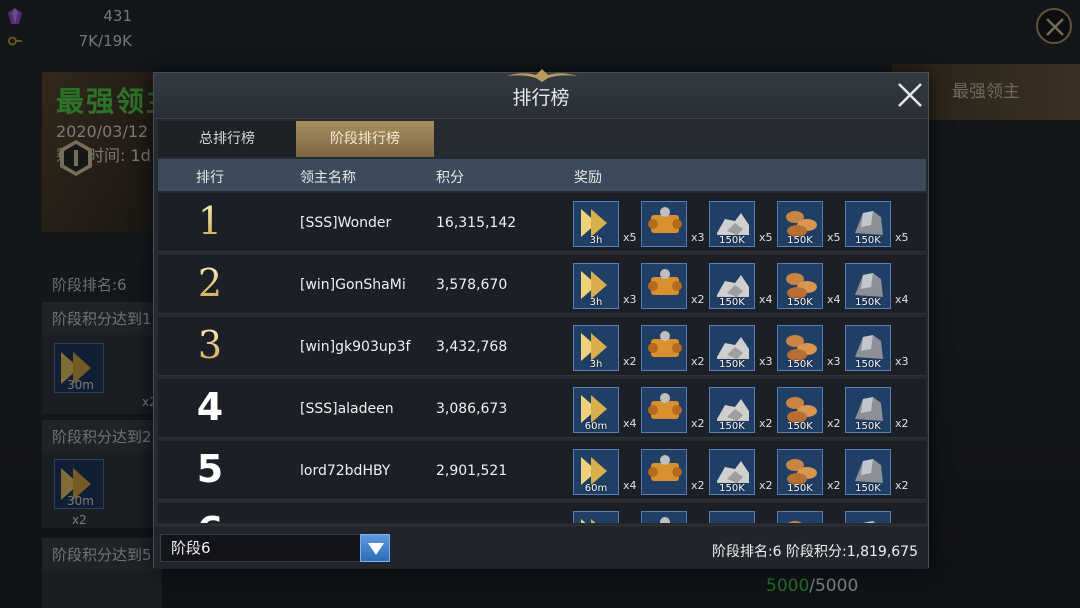 The width and height of the screenshot is (1080, 608). What do you see at coordinates (588, 178) in the screenshot?
I see `column-reward: 奖励` at bounding box center [588, 178].